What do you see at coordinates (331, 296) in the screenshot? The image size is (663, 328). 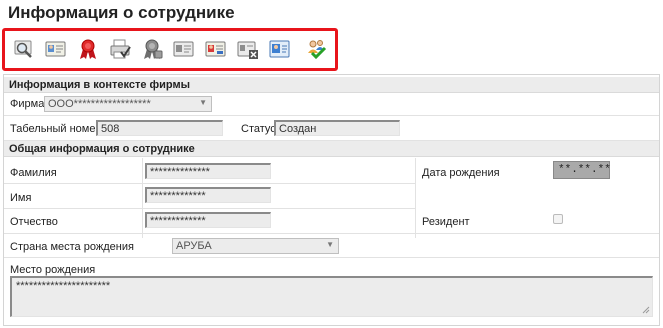 I see `birthplace-textarea: **********************` at bounding box center [331, 296].